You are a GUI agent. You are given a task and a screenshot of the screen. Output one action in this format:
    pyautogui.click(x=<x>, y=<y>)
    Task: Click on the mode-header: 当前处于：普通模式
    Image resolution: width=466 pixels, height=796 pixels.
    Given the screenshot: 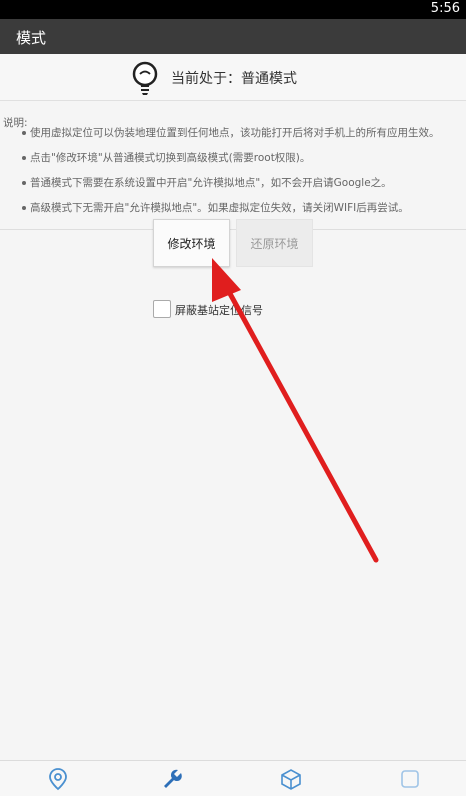 What is the action you would take?
    pyautogui.click(x=233, y=77)
    